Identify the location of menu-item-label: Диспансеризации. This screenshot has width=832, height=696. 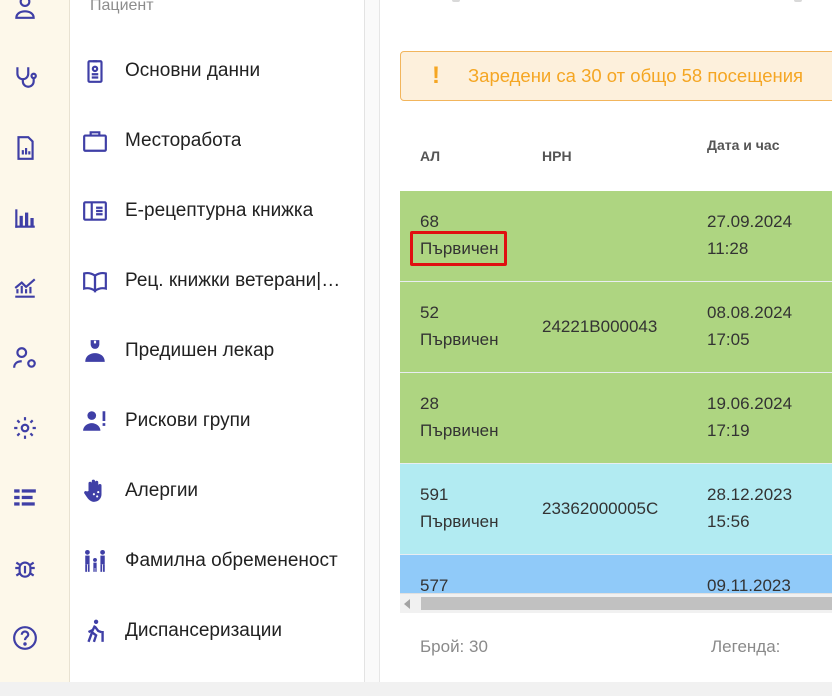
(203, 630).